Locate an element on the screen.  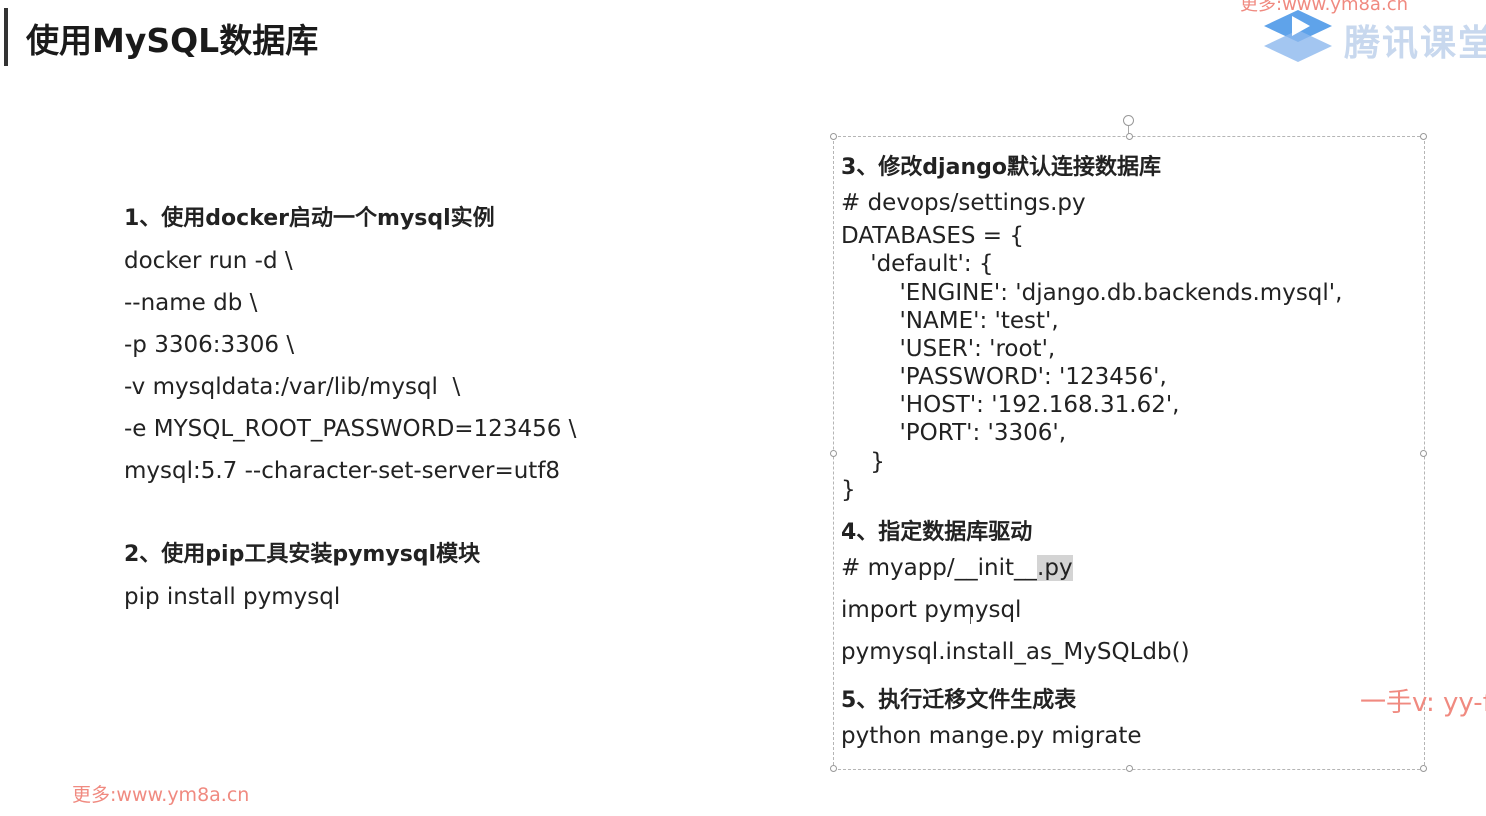
code-line: mysql:5.7 --character-set-server=utf8 is located at coordinates (342, 471).